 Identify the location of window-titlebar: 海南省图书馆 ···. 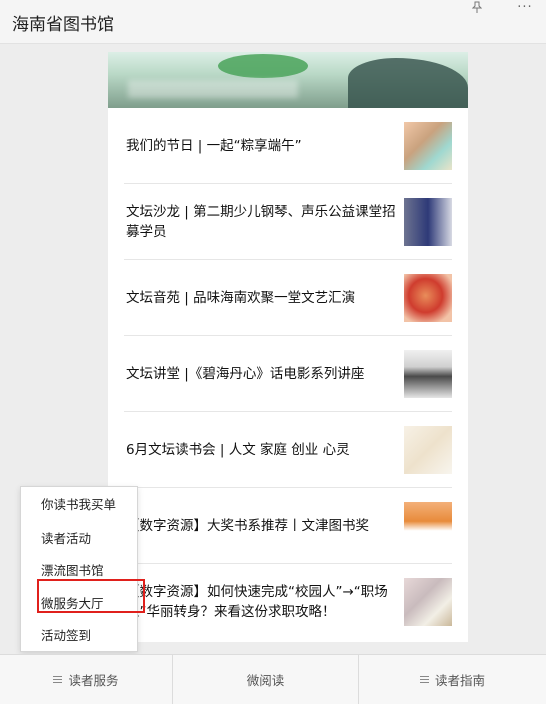
(273, 22).